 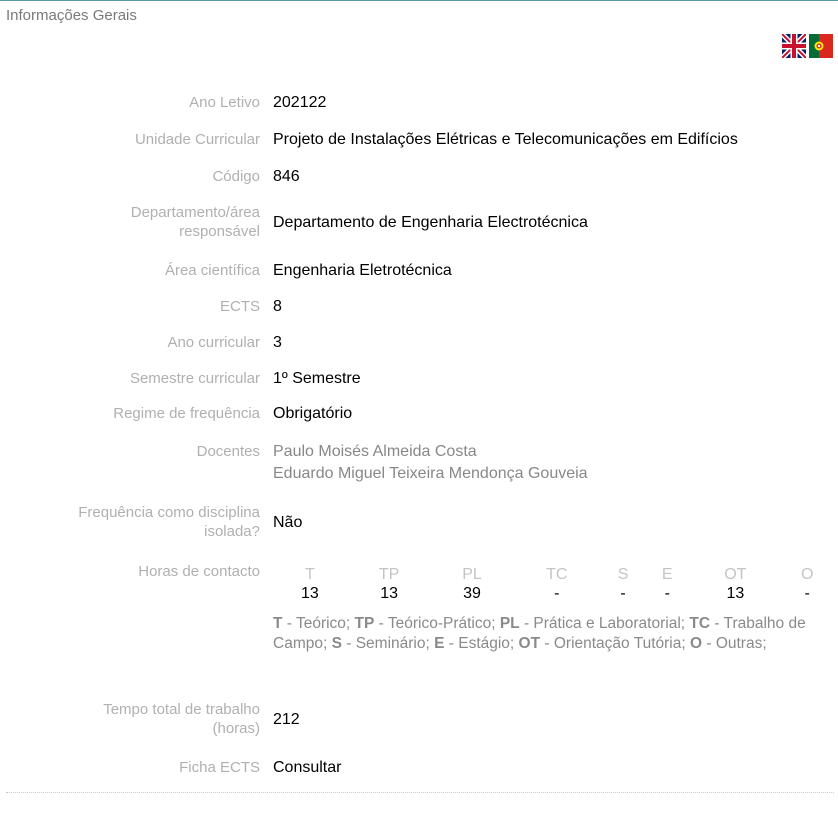 I want to click on legend-abbr: S, so click(x=336, y=643).